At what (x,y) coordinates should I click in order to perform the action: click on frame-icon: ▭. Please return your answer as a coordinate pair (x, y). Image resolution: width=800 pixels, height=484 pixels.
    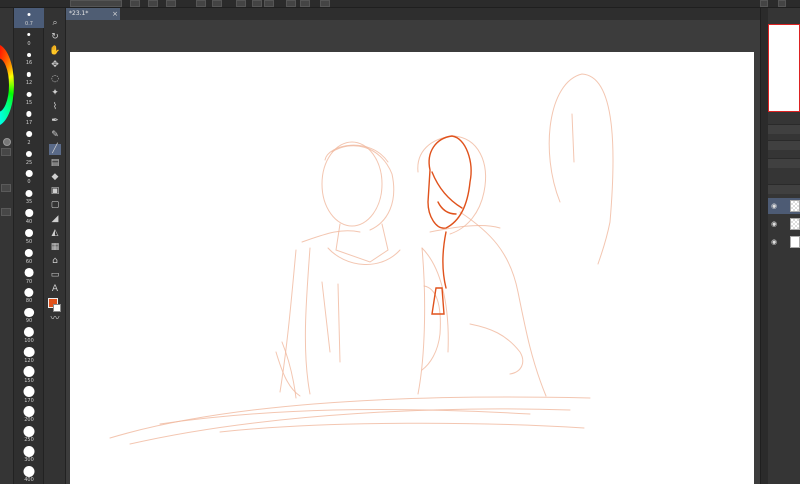
    Looking at the image, I should click on (55, 275).